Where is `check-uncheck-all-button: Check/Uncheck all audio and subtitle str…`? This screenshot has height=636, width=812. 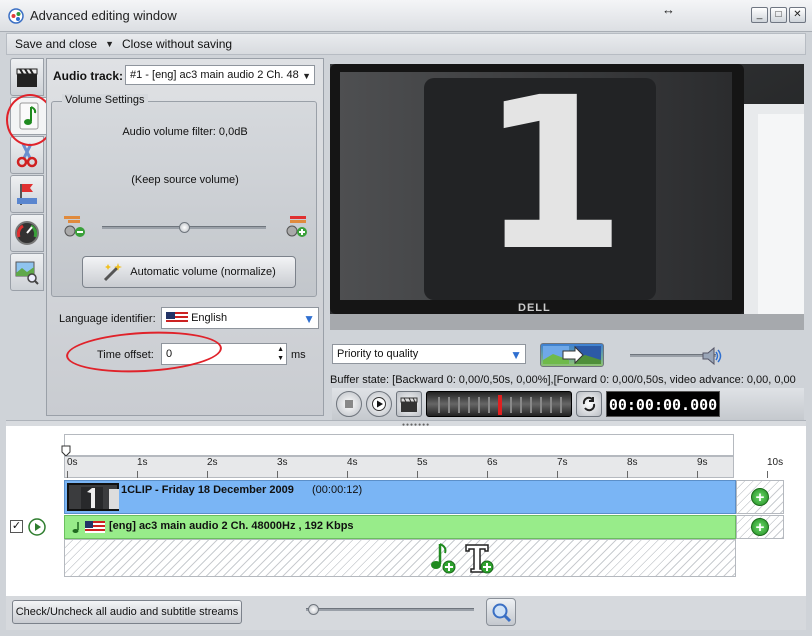
check-uncheck-all-button: Check/Uncheck all audio and subtitle str… is located at coordinates (127, 612).